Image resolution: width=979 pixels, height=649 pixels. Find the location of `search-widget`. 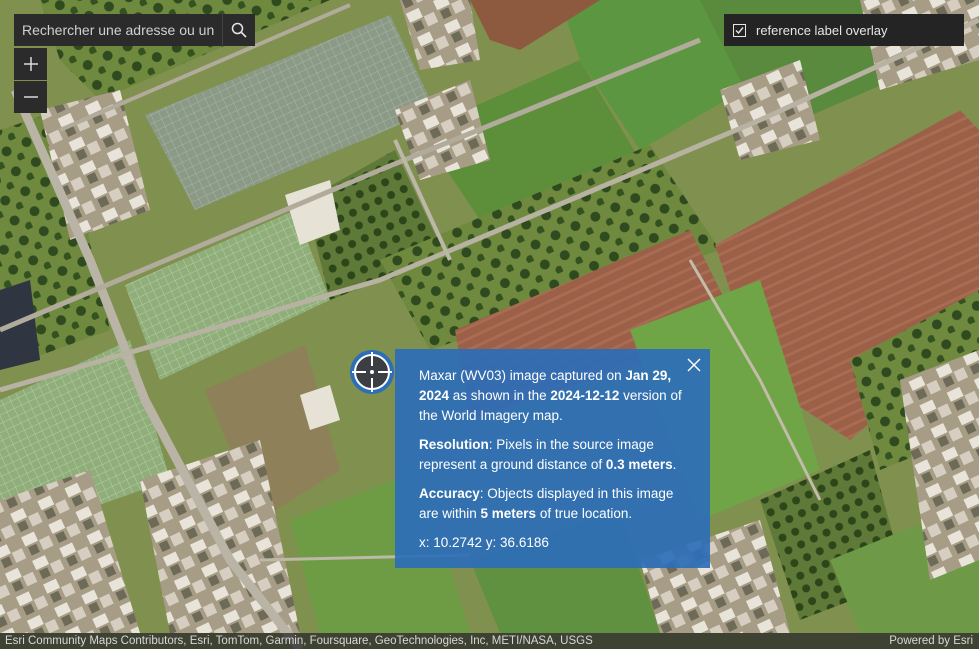

search-widget is located at coordinates (134, 30).